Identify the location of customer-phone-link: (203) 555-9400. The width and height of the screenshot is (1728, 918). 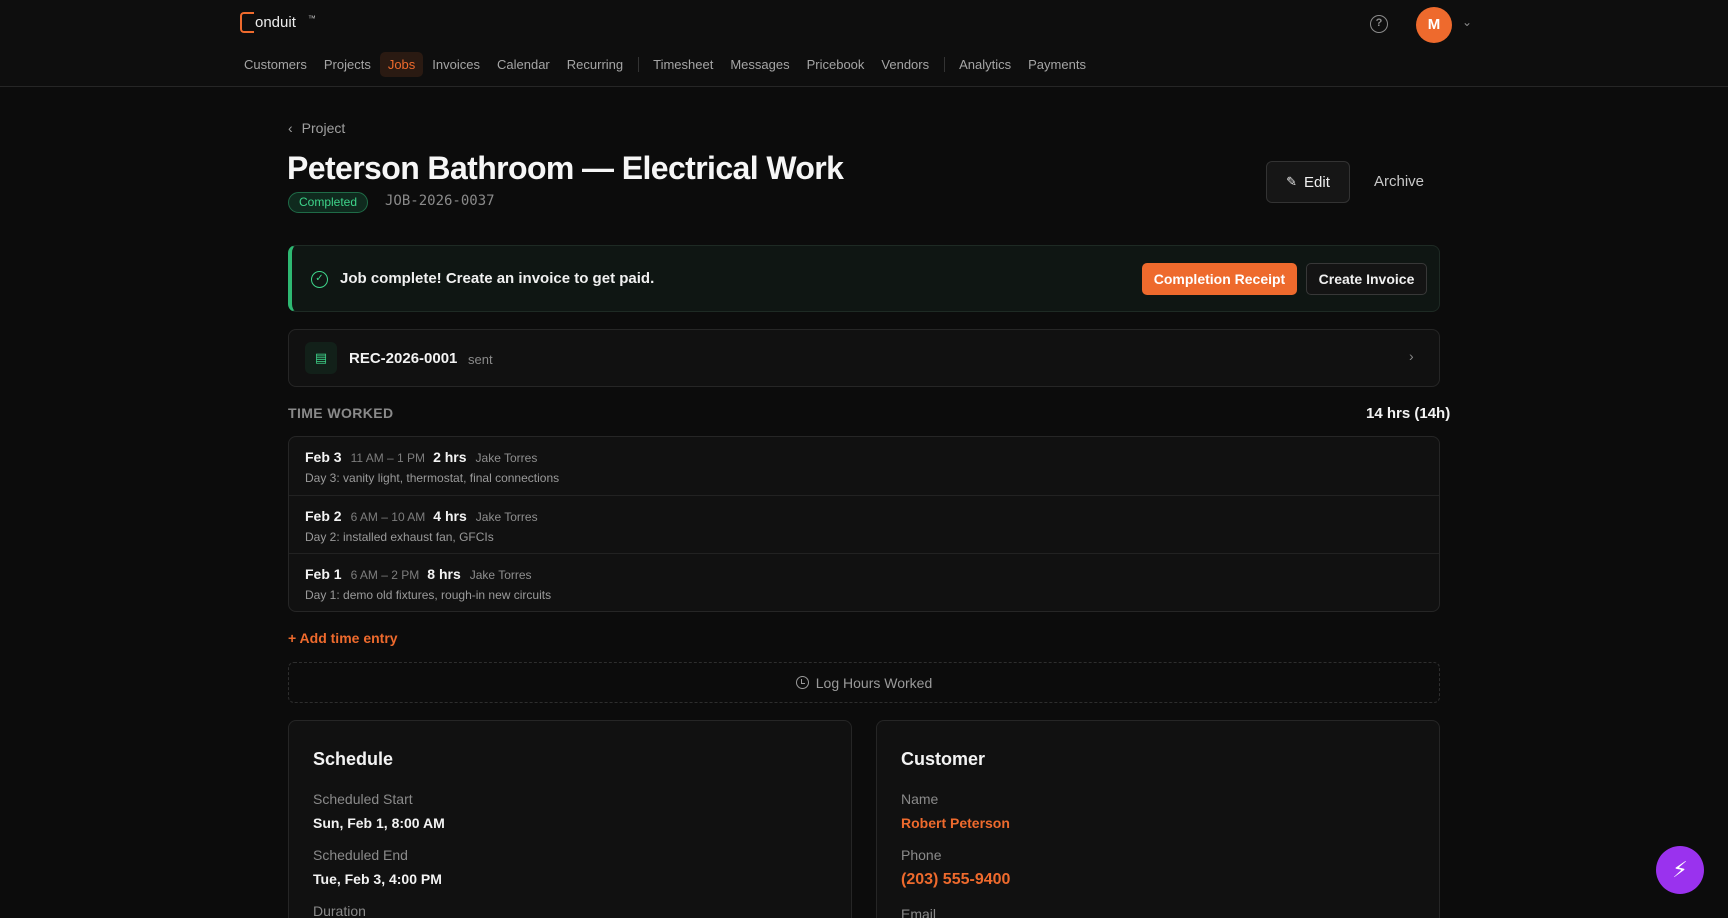
(955, 880).